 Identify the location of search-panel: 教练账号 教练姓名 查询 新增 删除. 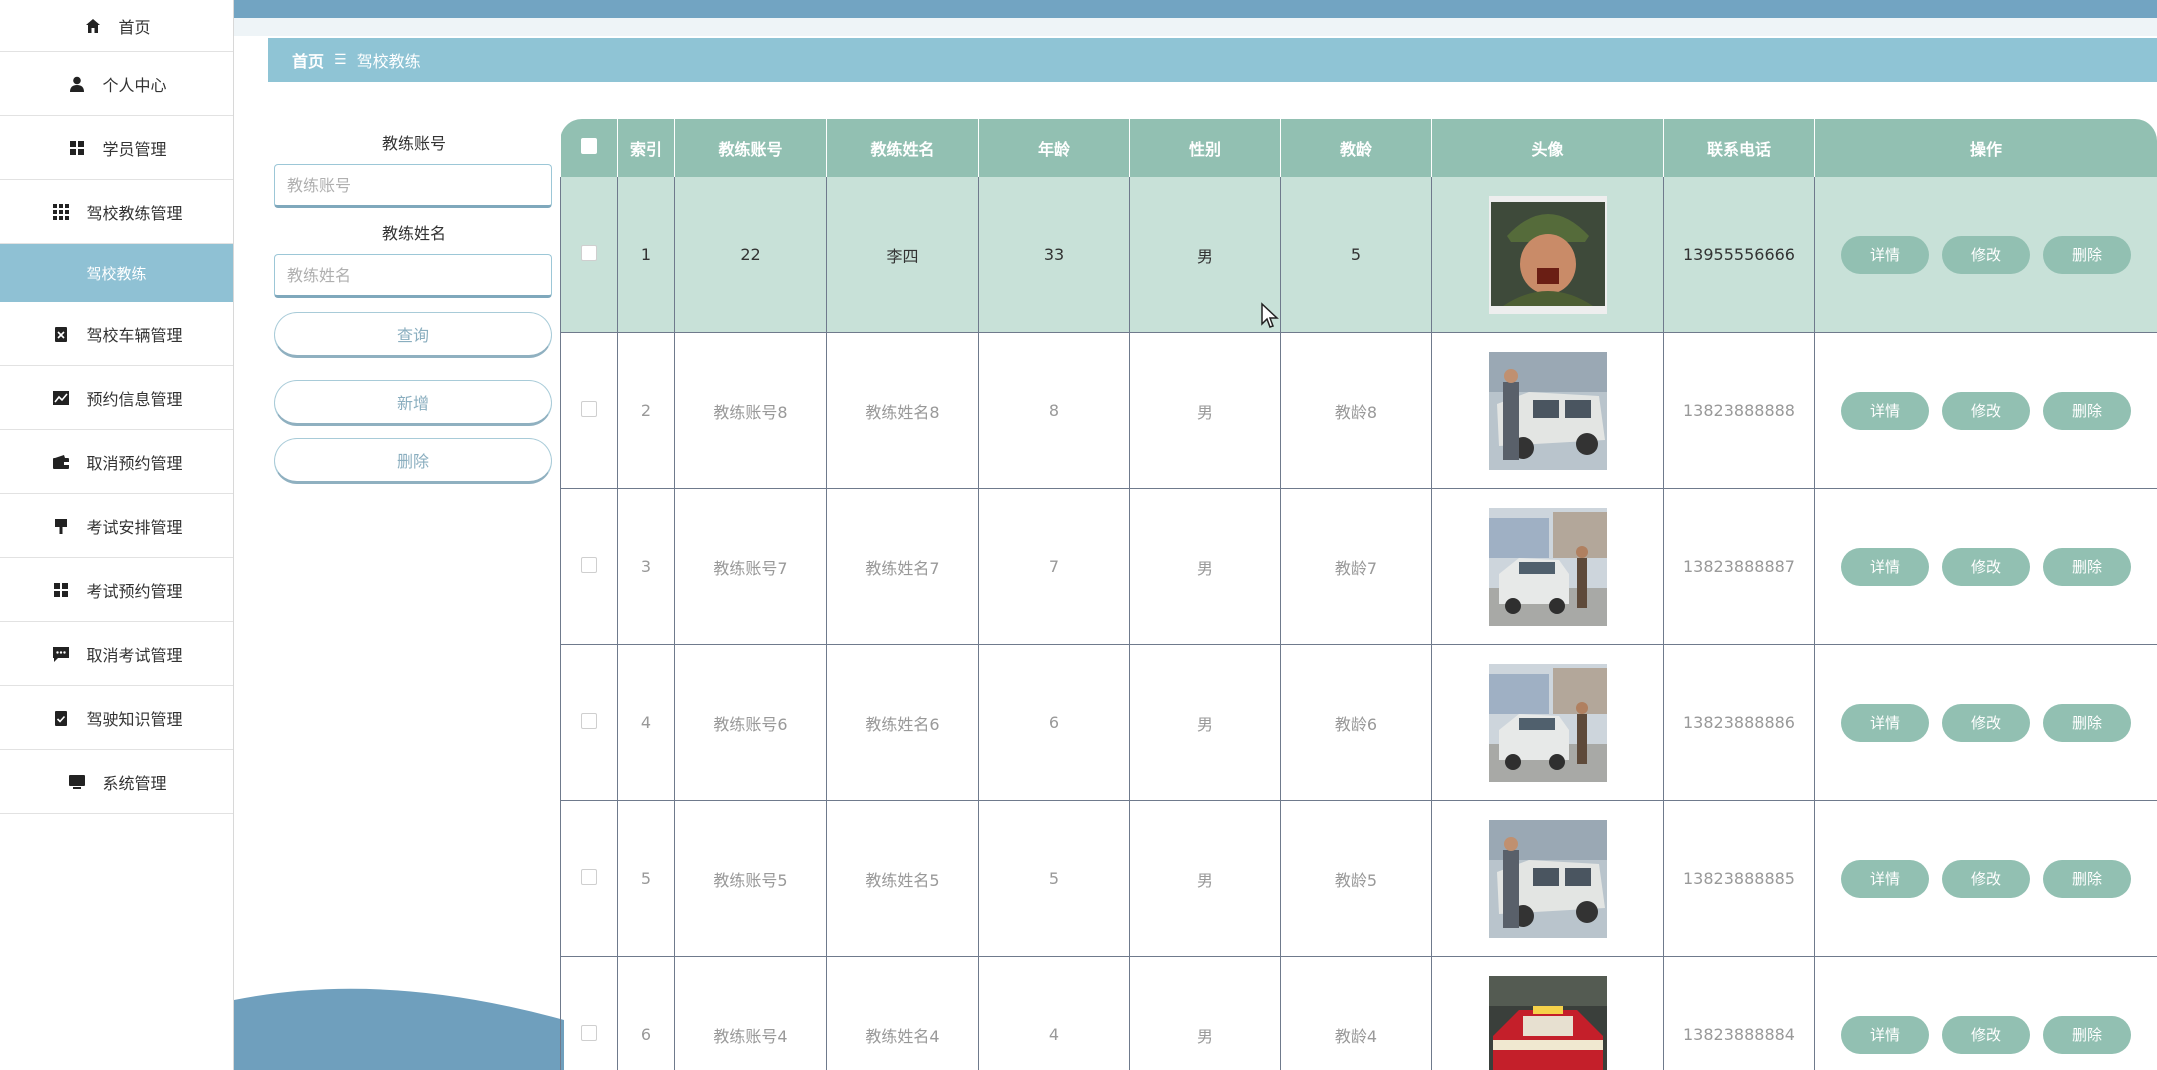
(414, 306).